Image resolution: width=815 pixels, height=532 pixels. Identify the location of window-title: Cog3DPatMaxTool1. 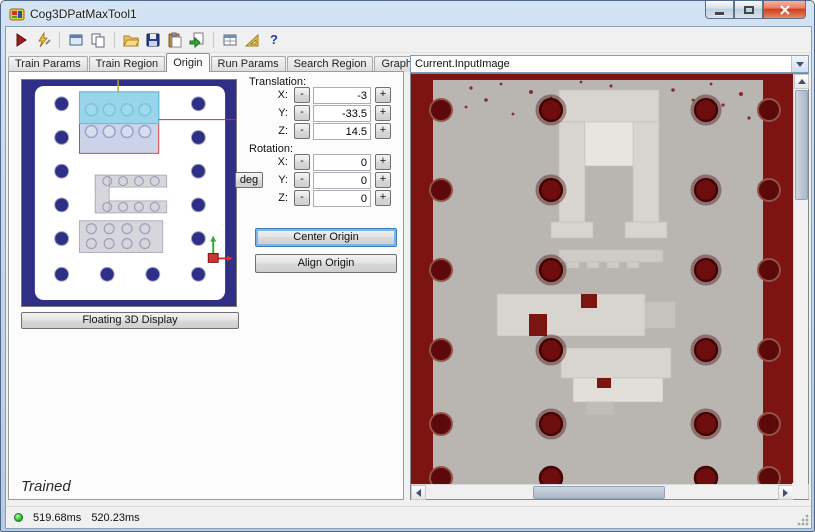
(83, 13).